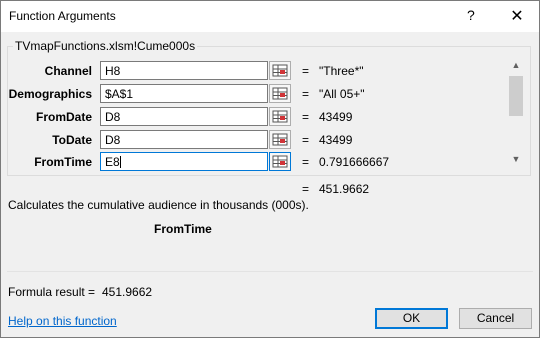 The height and width of the screenshot is (338, 540). Describe the element at coordinates (184, 161) in the screenshot. I see `argument-input-fromtime: E8` at that location.